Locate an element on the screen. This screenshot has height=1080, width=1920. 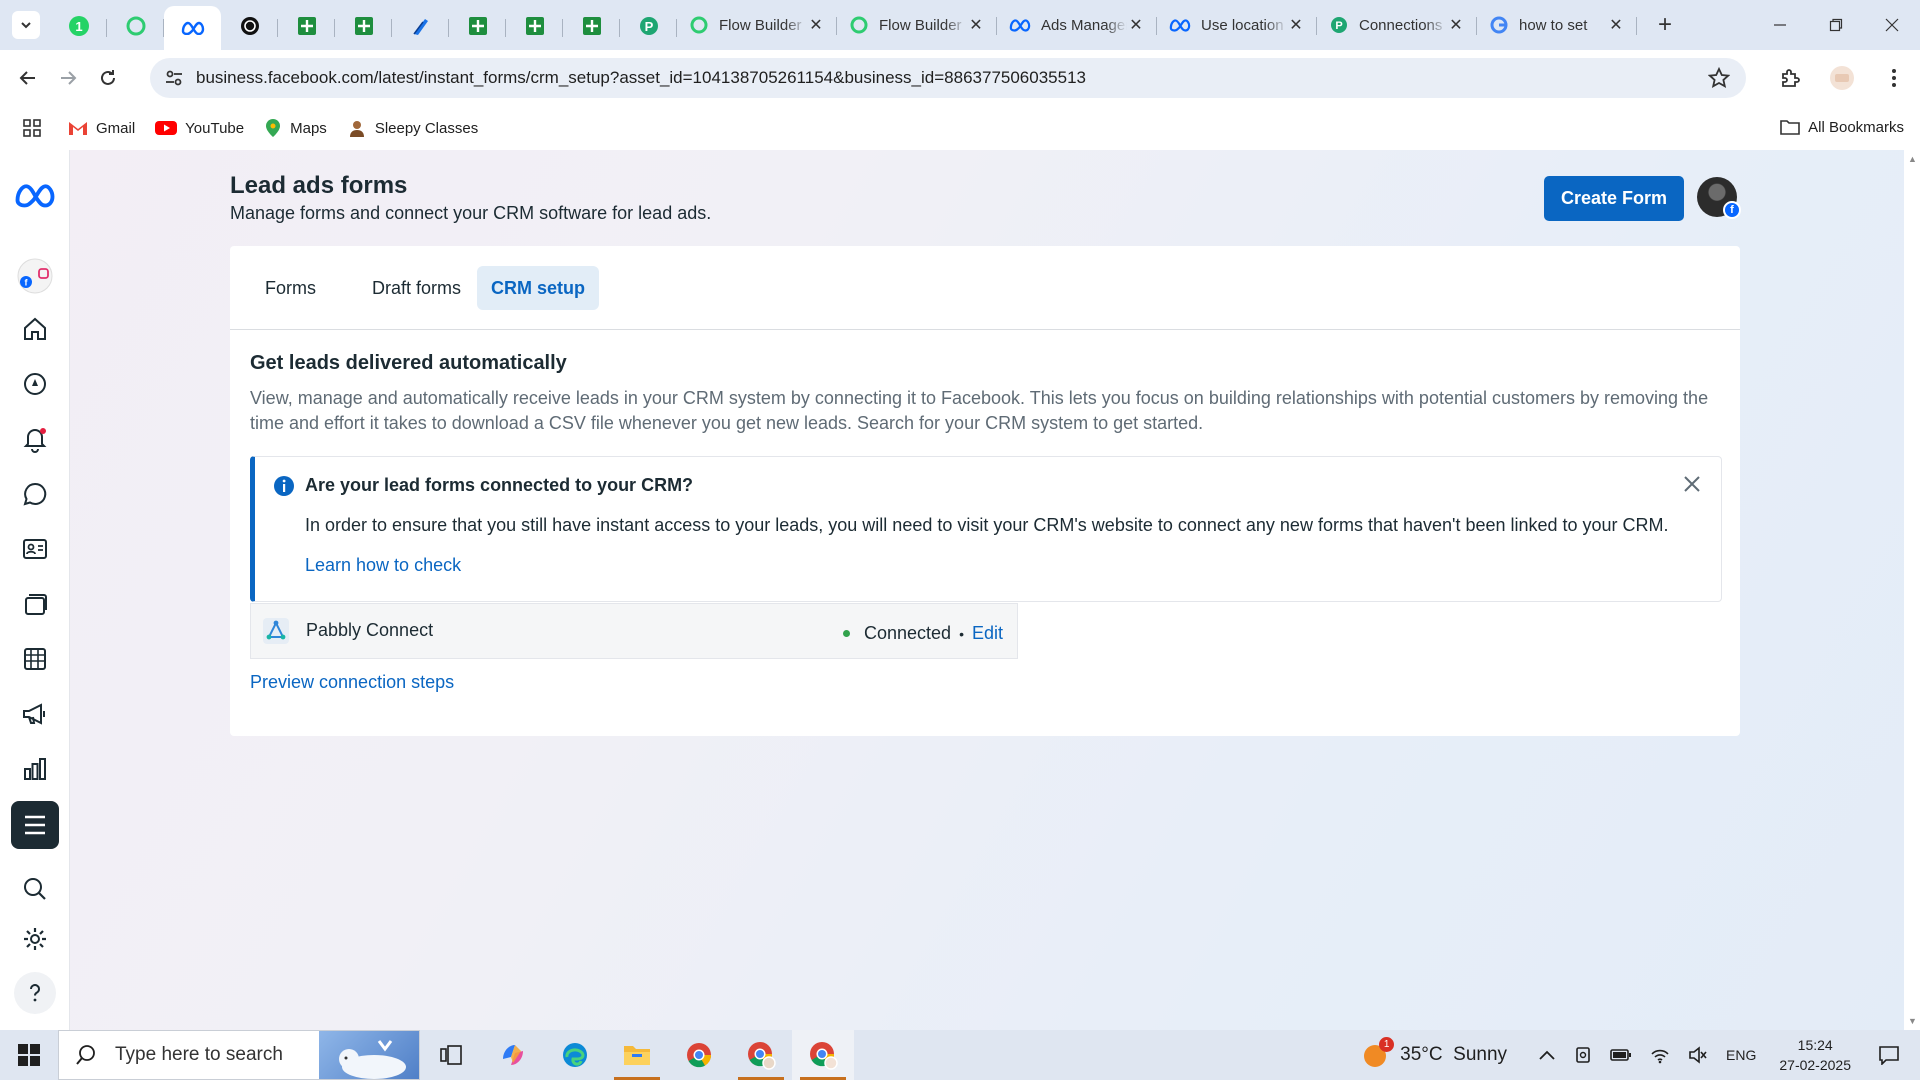
wifi-button is located at coordinates (1660, 1055).